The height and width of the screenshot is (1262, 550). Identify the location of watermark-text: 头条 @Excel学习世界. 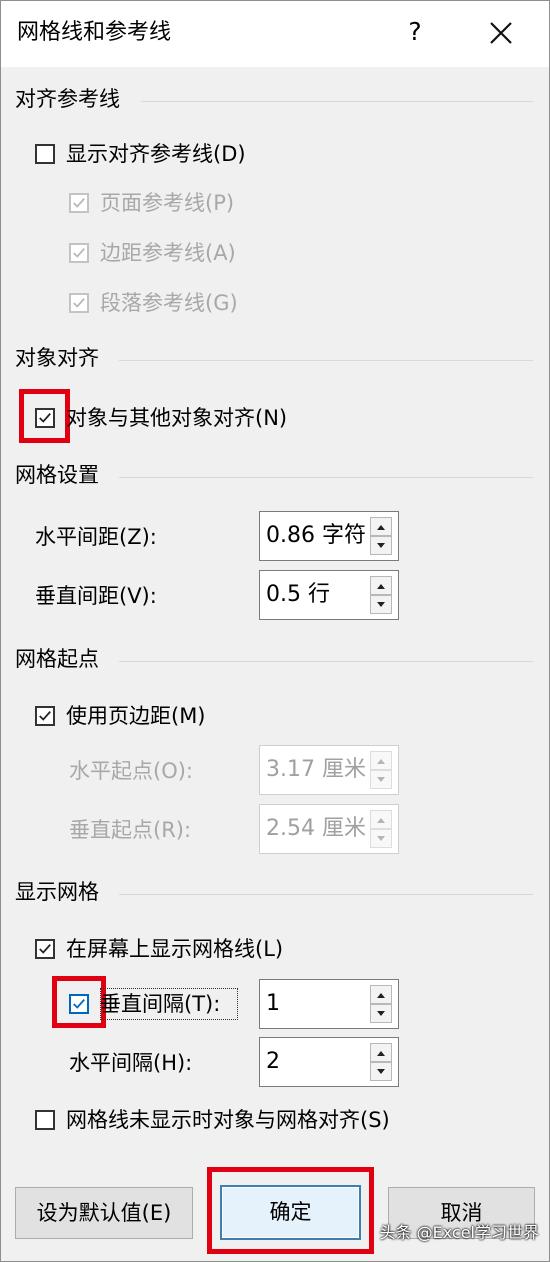
(459, 1232).